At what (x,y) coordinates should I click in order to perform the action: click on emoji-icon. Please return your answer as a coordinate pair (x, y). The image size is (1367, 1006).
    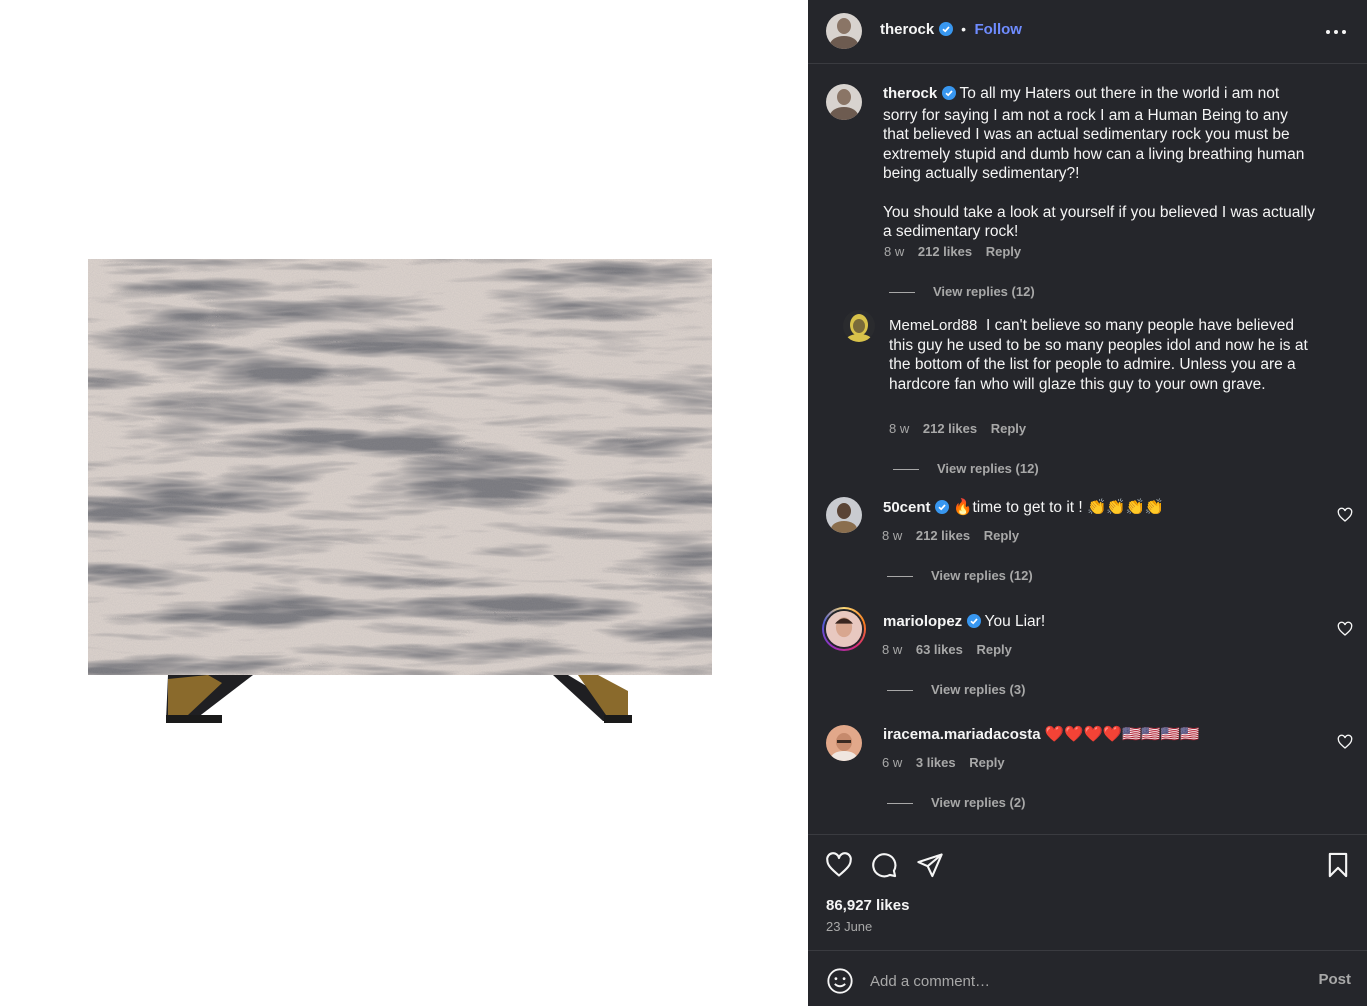
    Looking at the image, I should click on (840, 981).